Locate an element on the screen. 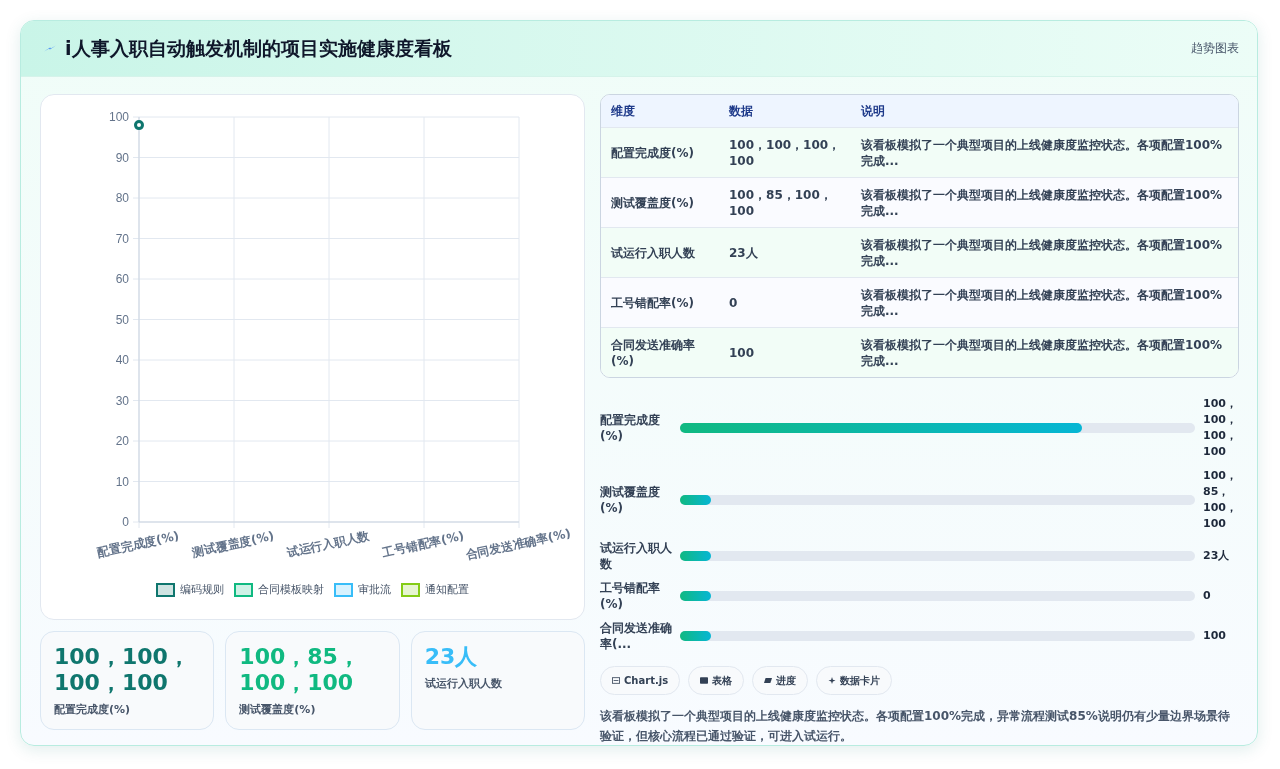 Image resolution: width=1280 pixels, height=769 pixels. table-icon is located at coordinates (704, 680).